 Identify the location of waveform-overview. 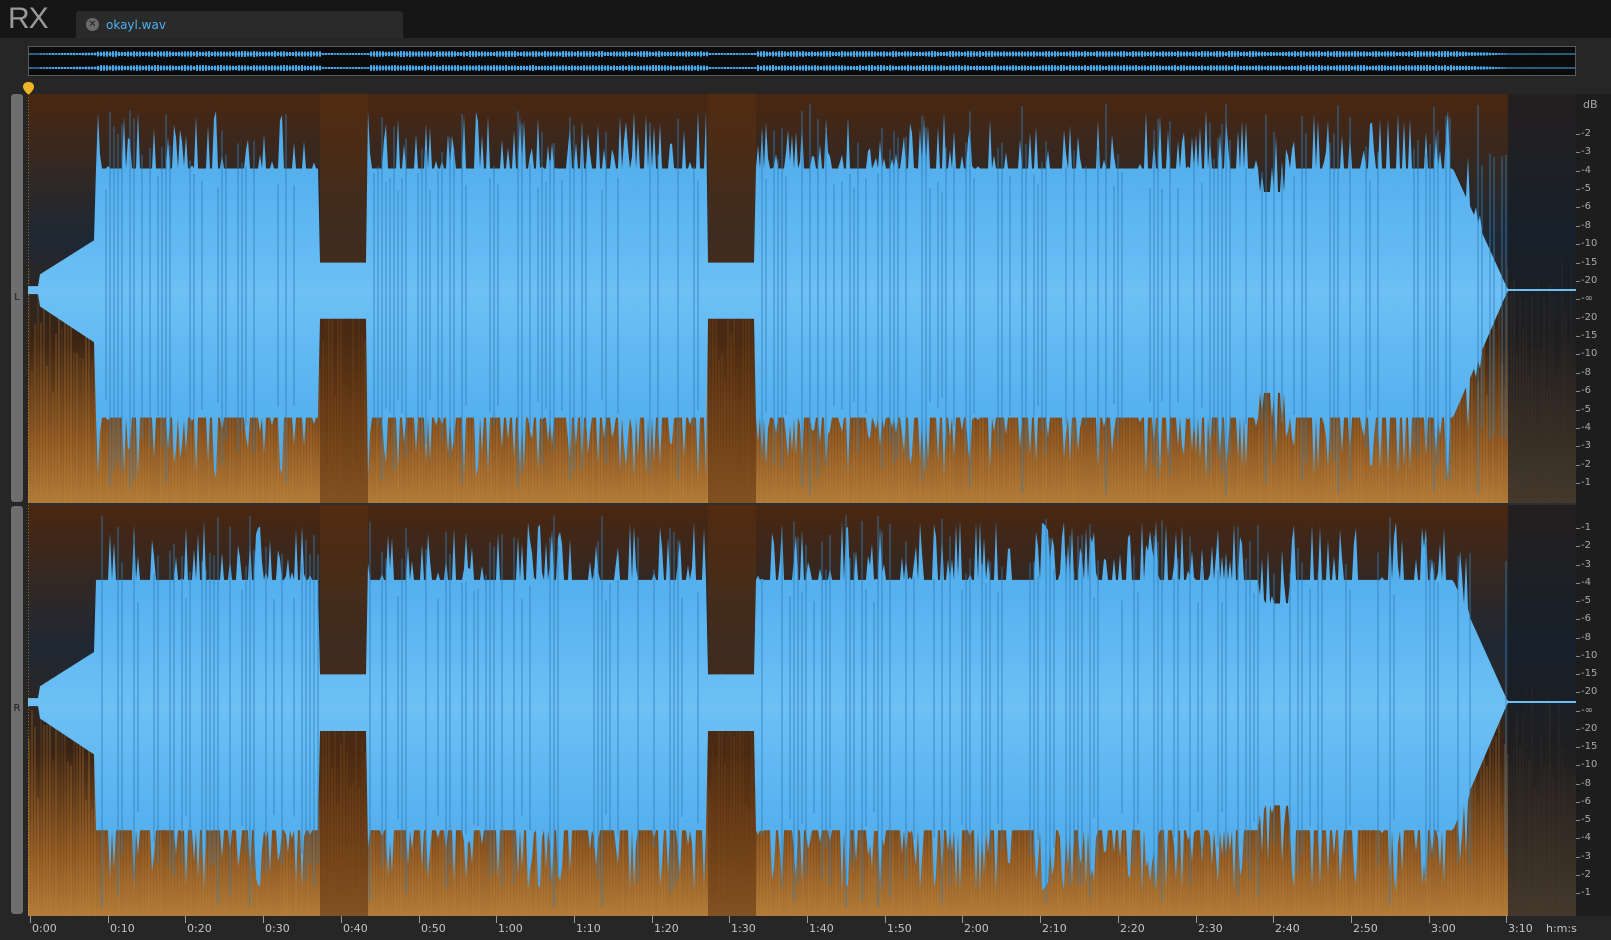
(802, 61).